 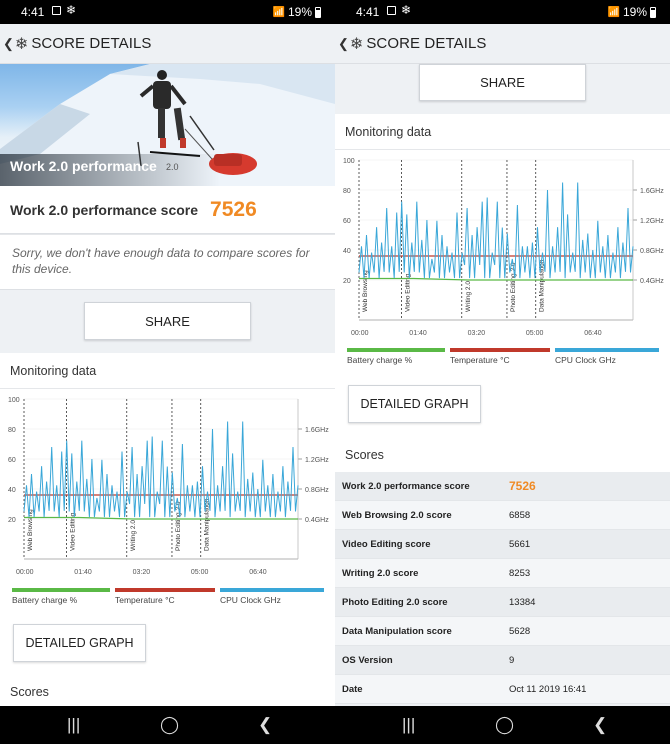 I want to click on status-indicators: 📶 19%, so click(x=297, y=12).